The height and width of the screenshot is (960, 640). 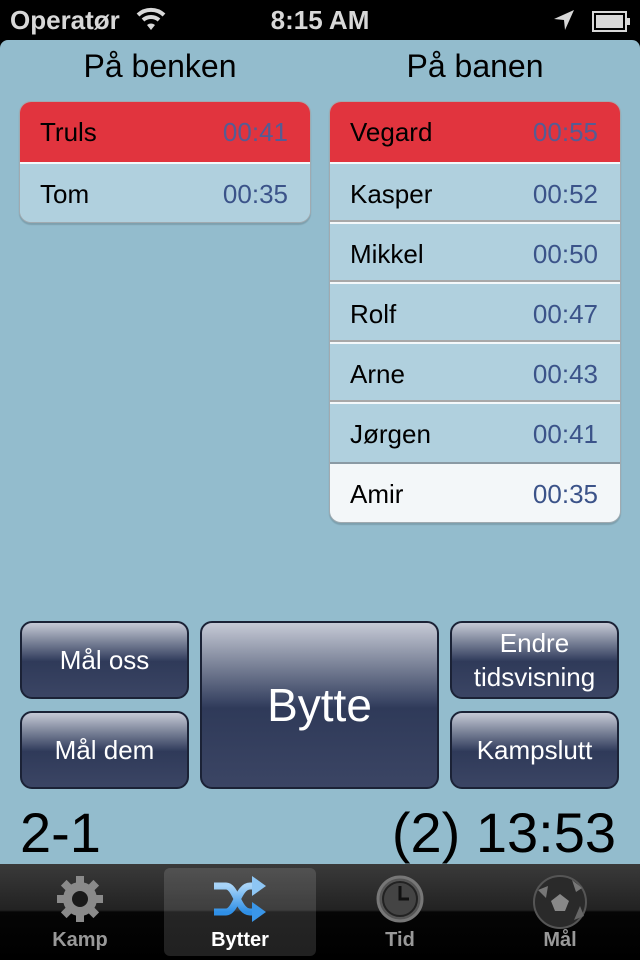 What do you see at coordinates (160, 66) in the screenshot?
I see `bench-title: På benken` at bounding box center [160, 66].